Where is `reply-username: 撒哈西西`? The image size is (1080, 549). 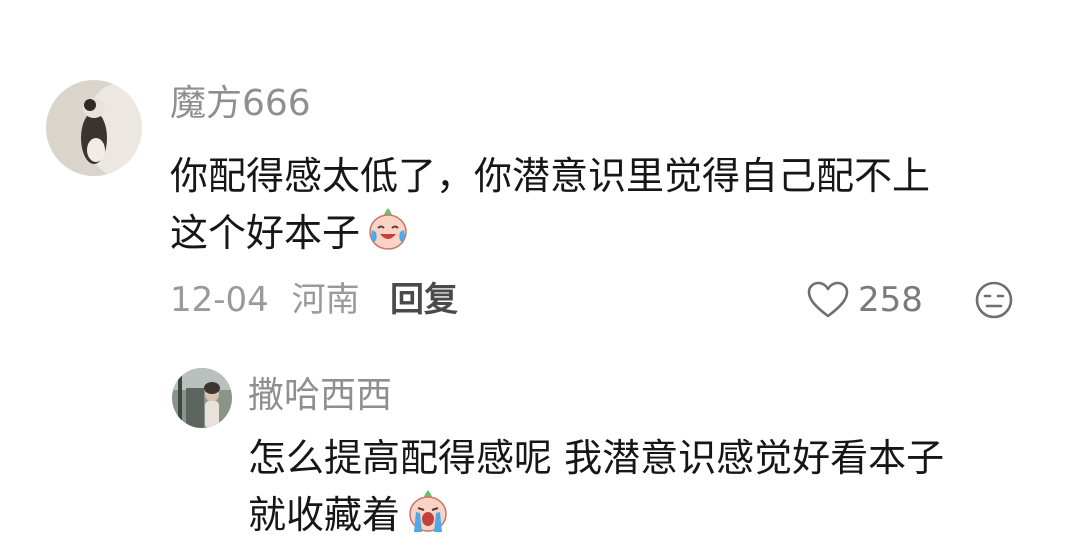
reply-username: 撒哈西西 is located at coordinates (320, 396).